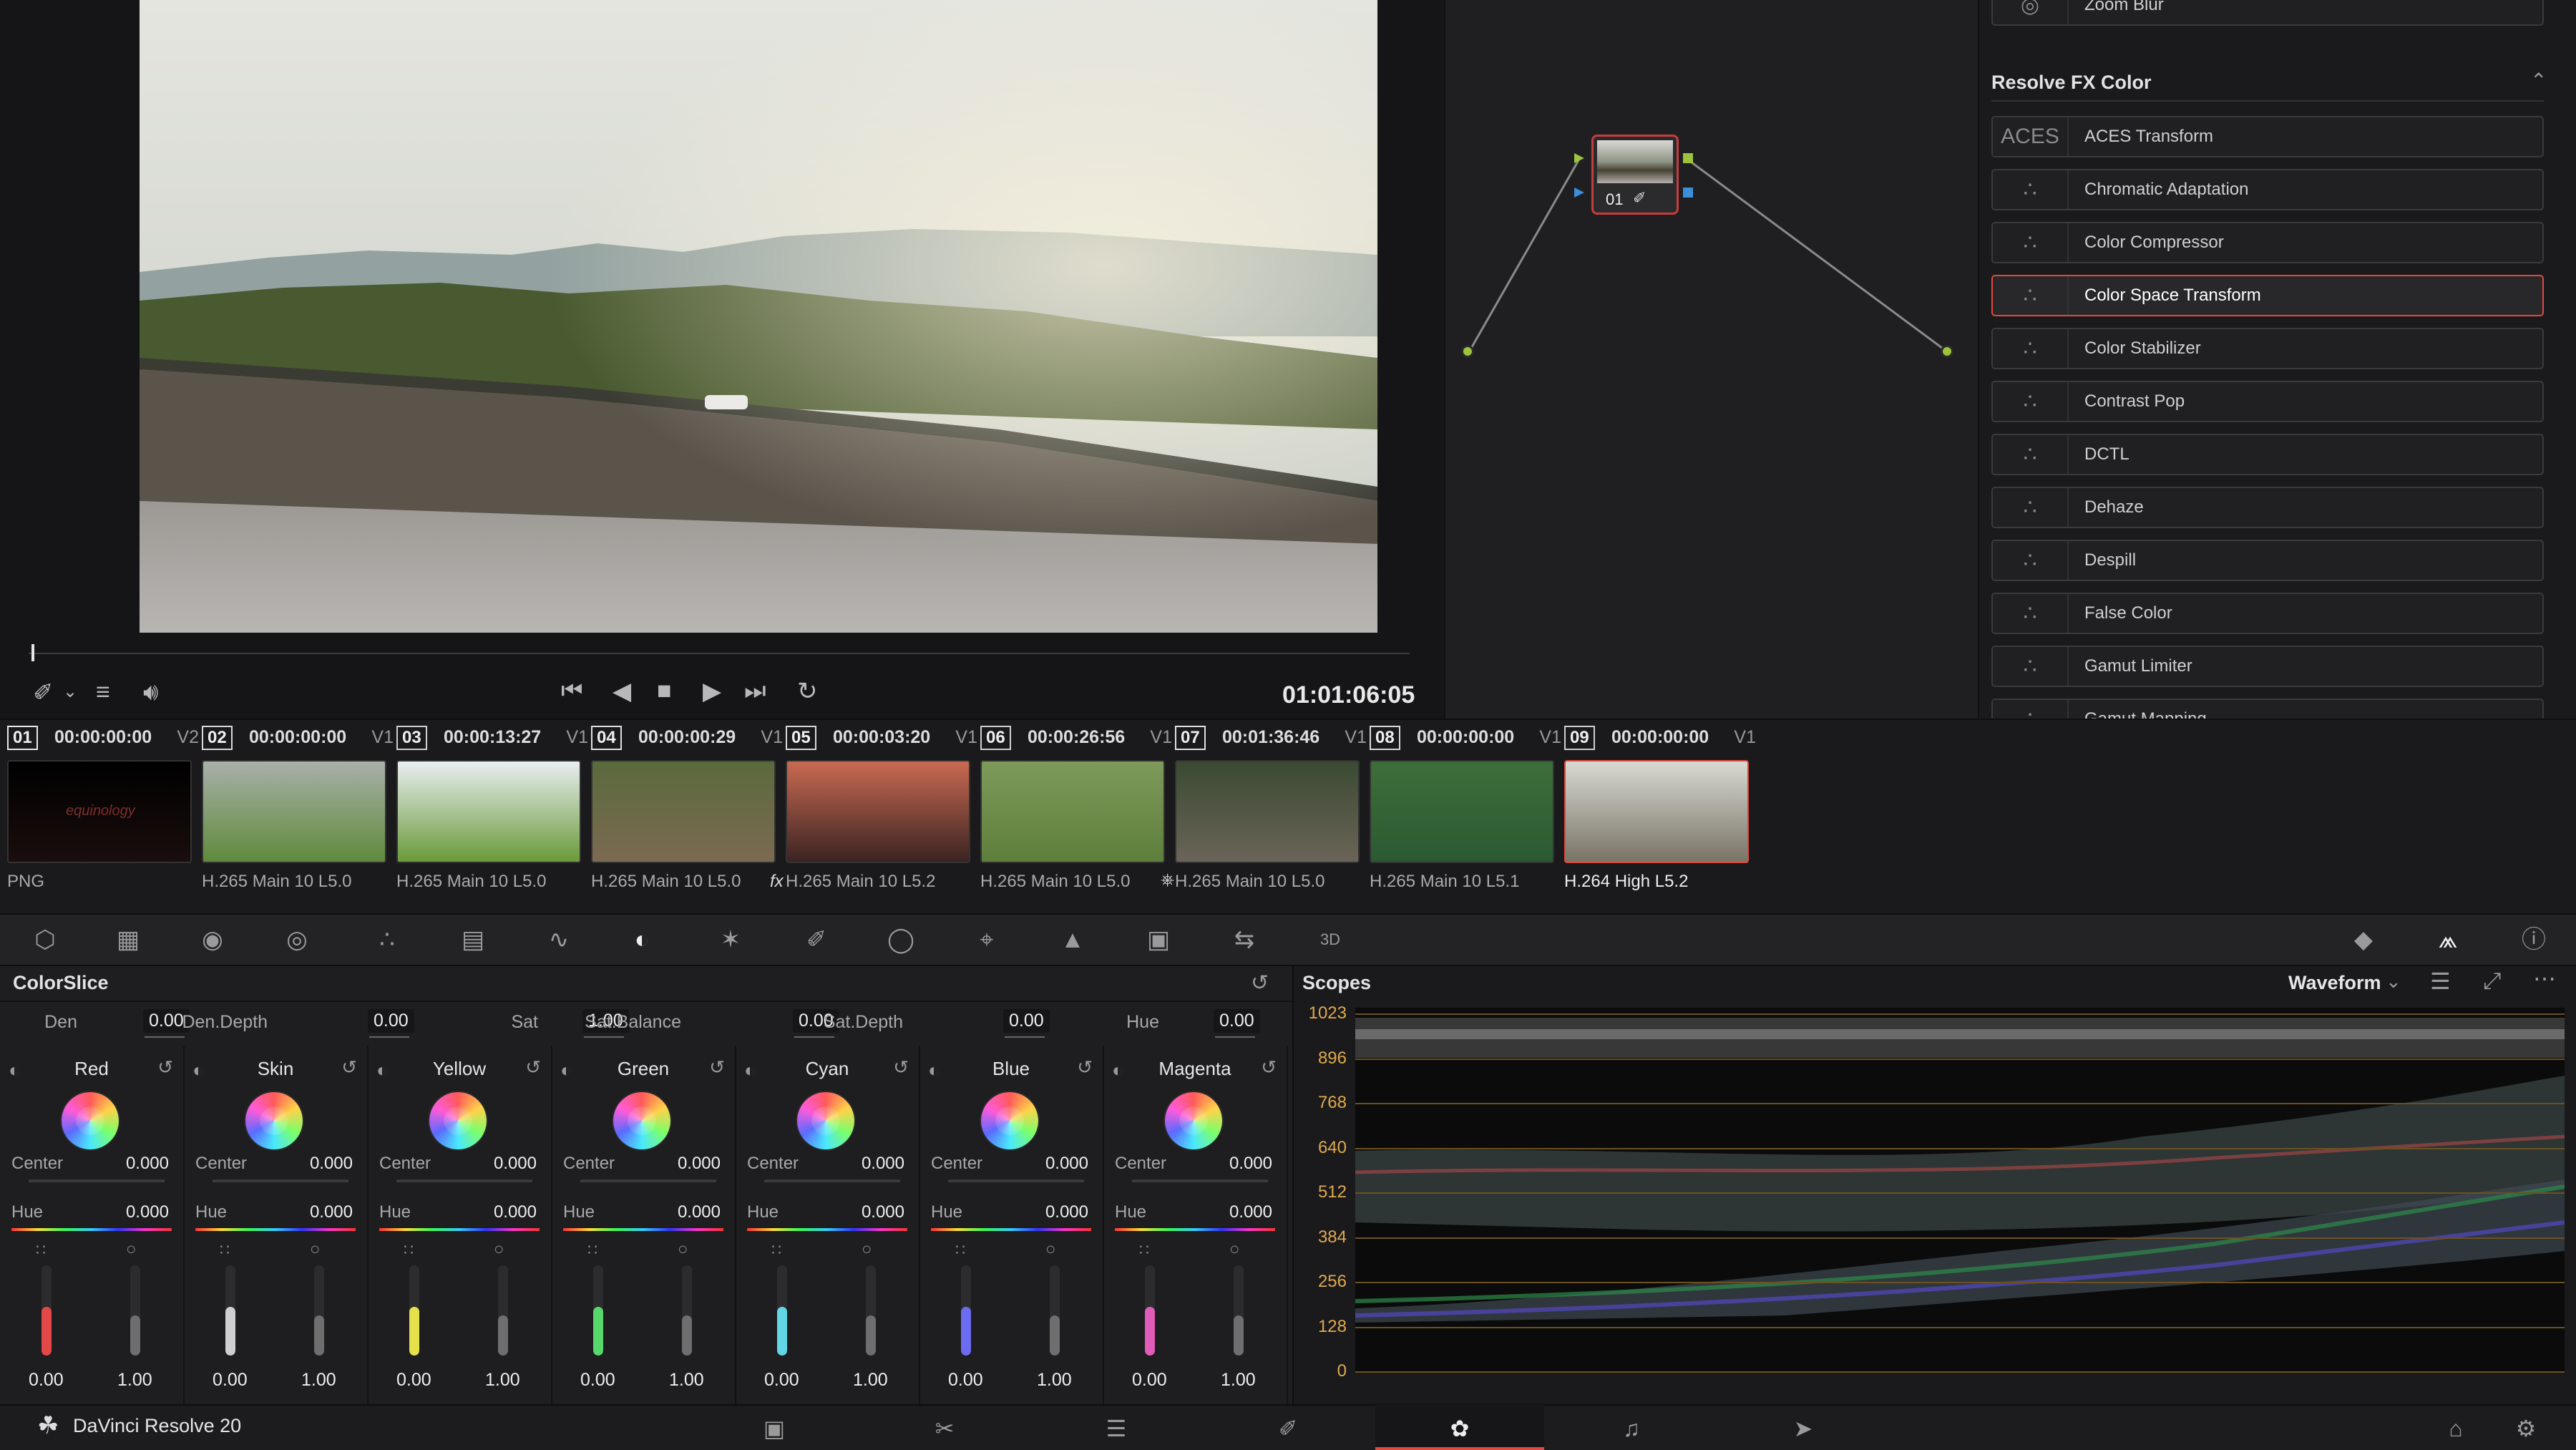 Image resolution: width=2576 pixels, height=1450 pixels. Describe the element at coordinates (70, 691) in the screenshot. I see `chevron-down-icon: ⌄` at that location.